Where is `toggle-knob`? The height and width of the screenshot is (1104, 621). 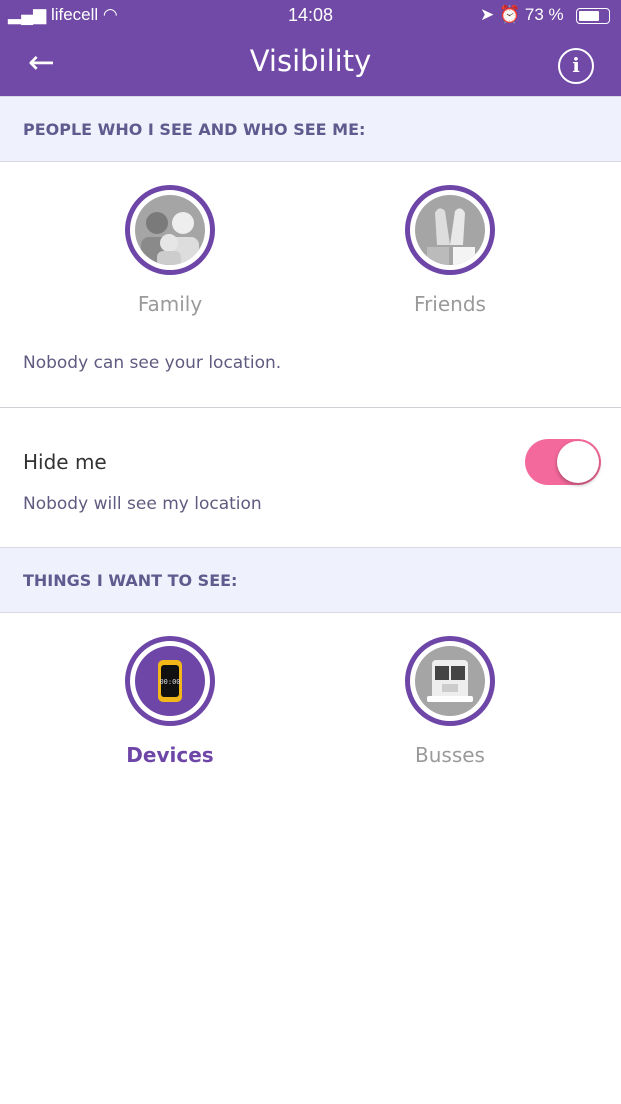
toggle-knob is located at coordinates (578, 462).